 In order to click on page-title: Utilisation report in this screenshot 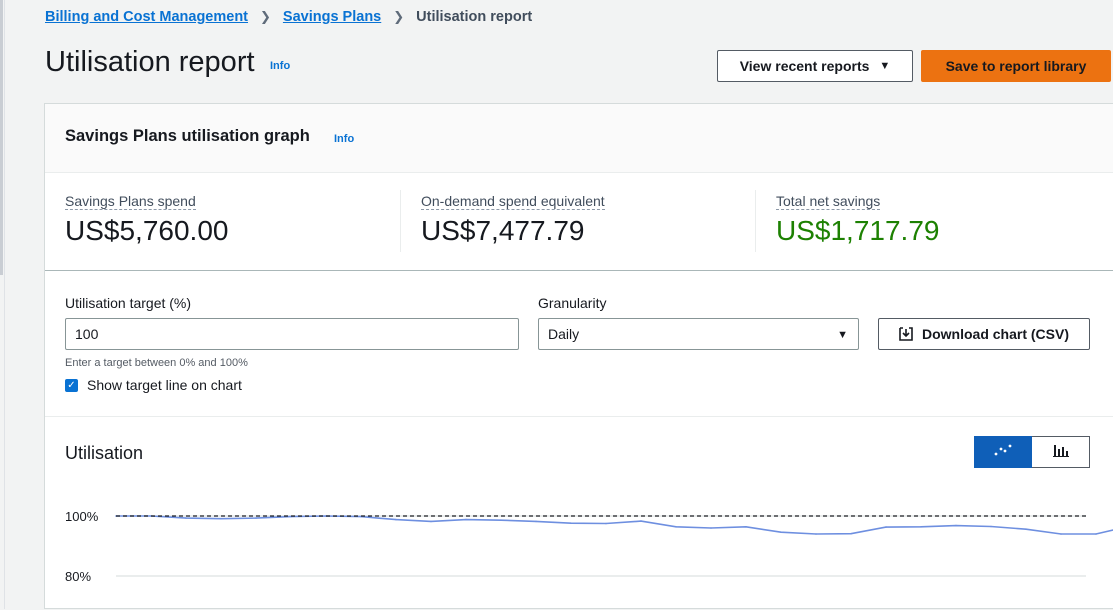, I will do `click(150, 62)`.